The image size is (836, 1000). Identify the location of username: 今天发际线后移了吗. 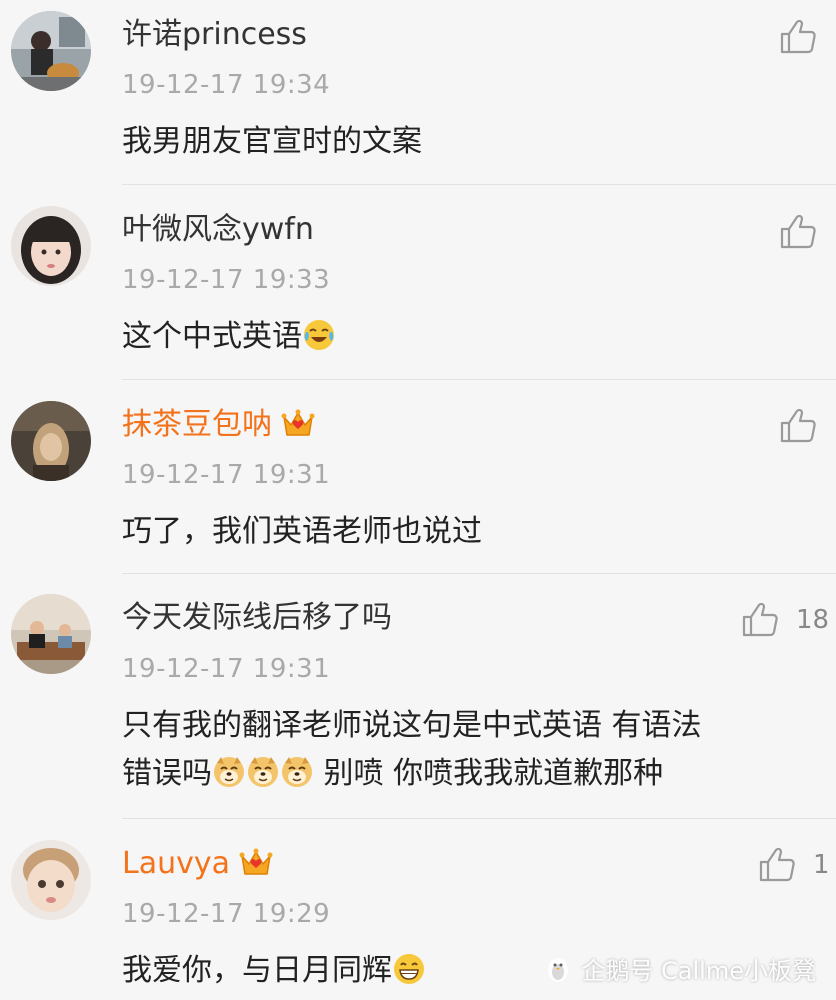
(257, 618).